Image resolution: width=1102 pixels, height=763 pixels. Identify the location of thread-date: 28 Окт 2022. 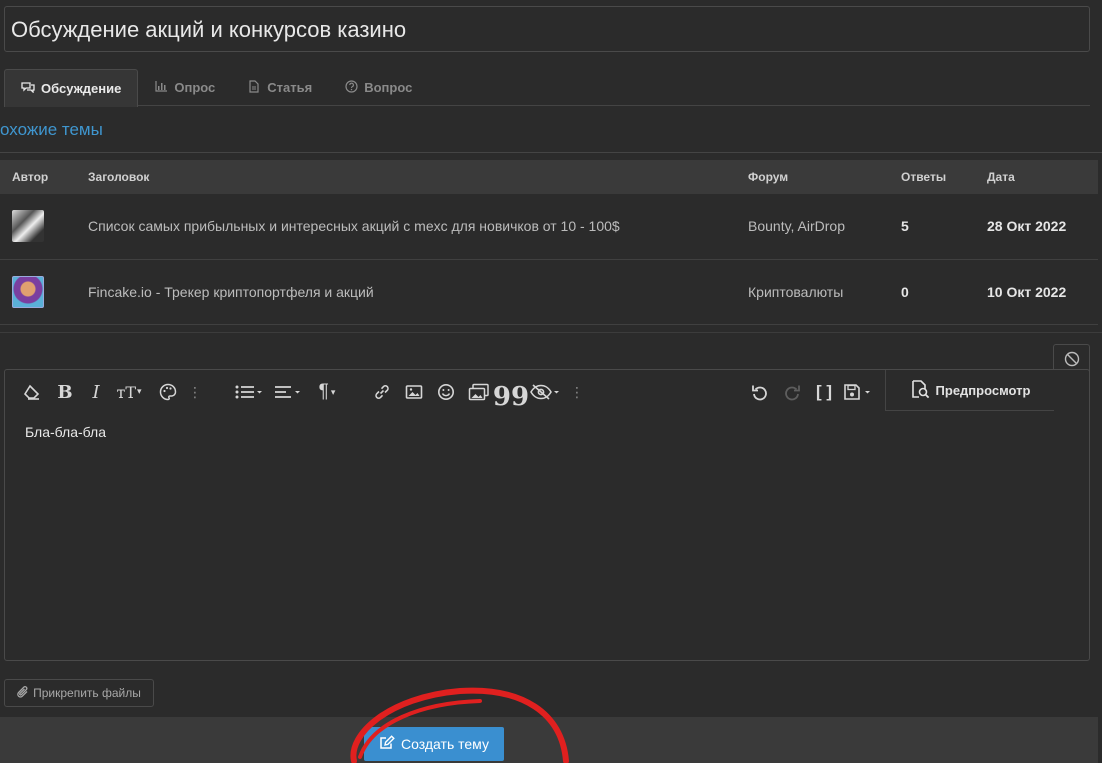
(1027, 226).